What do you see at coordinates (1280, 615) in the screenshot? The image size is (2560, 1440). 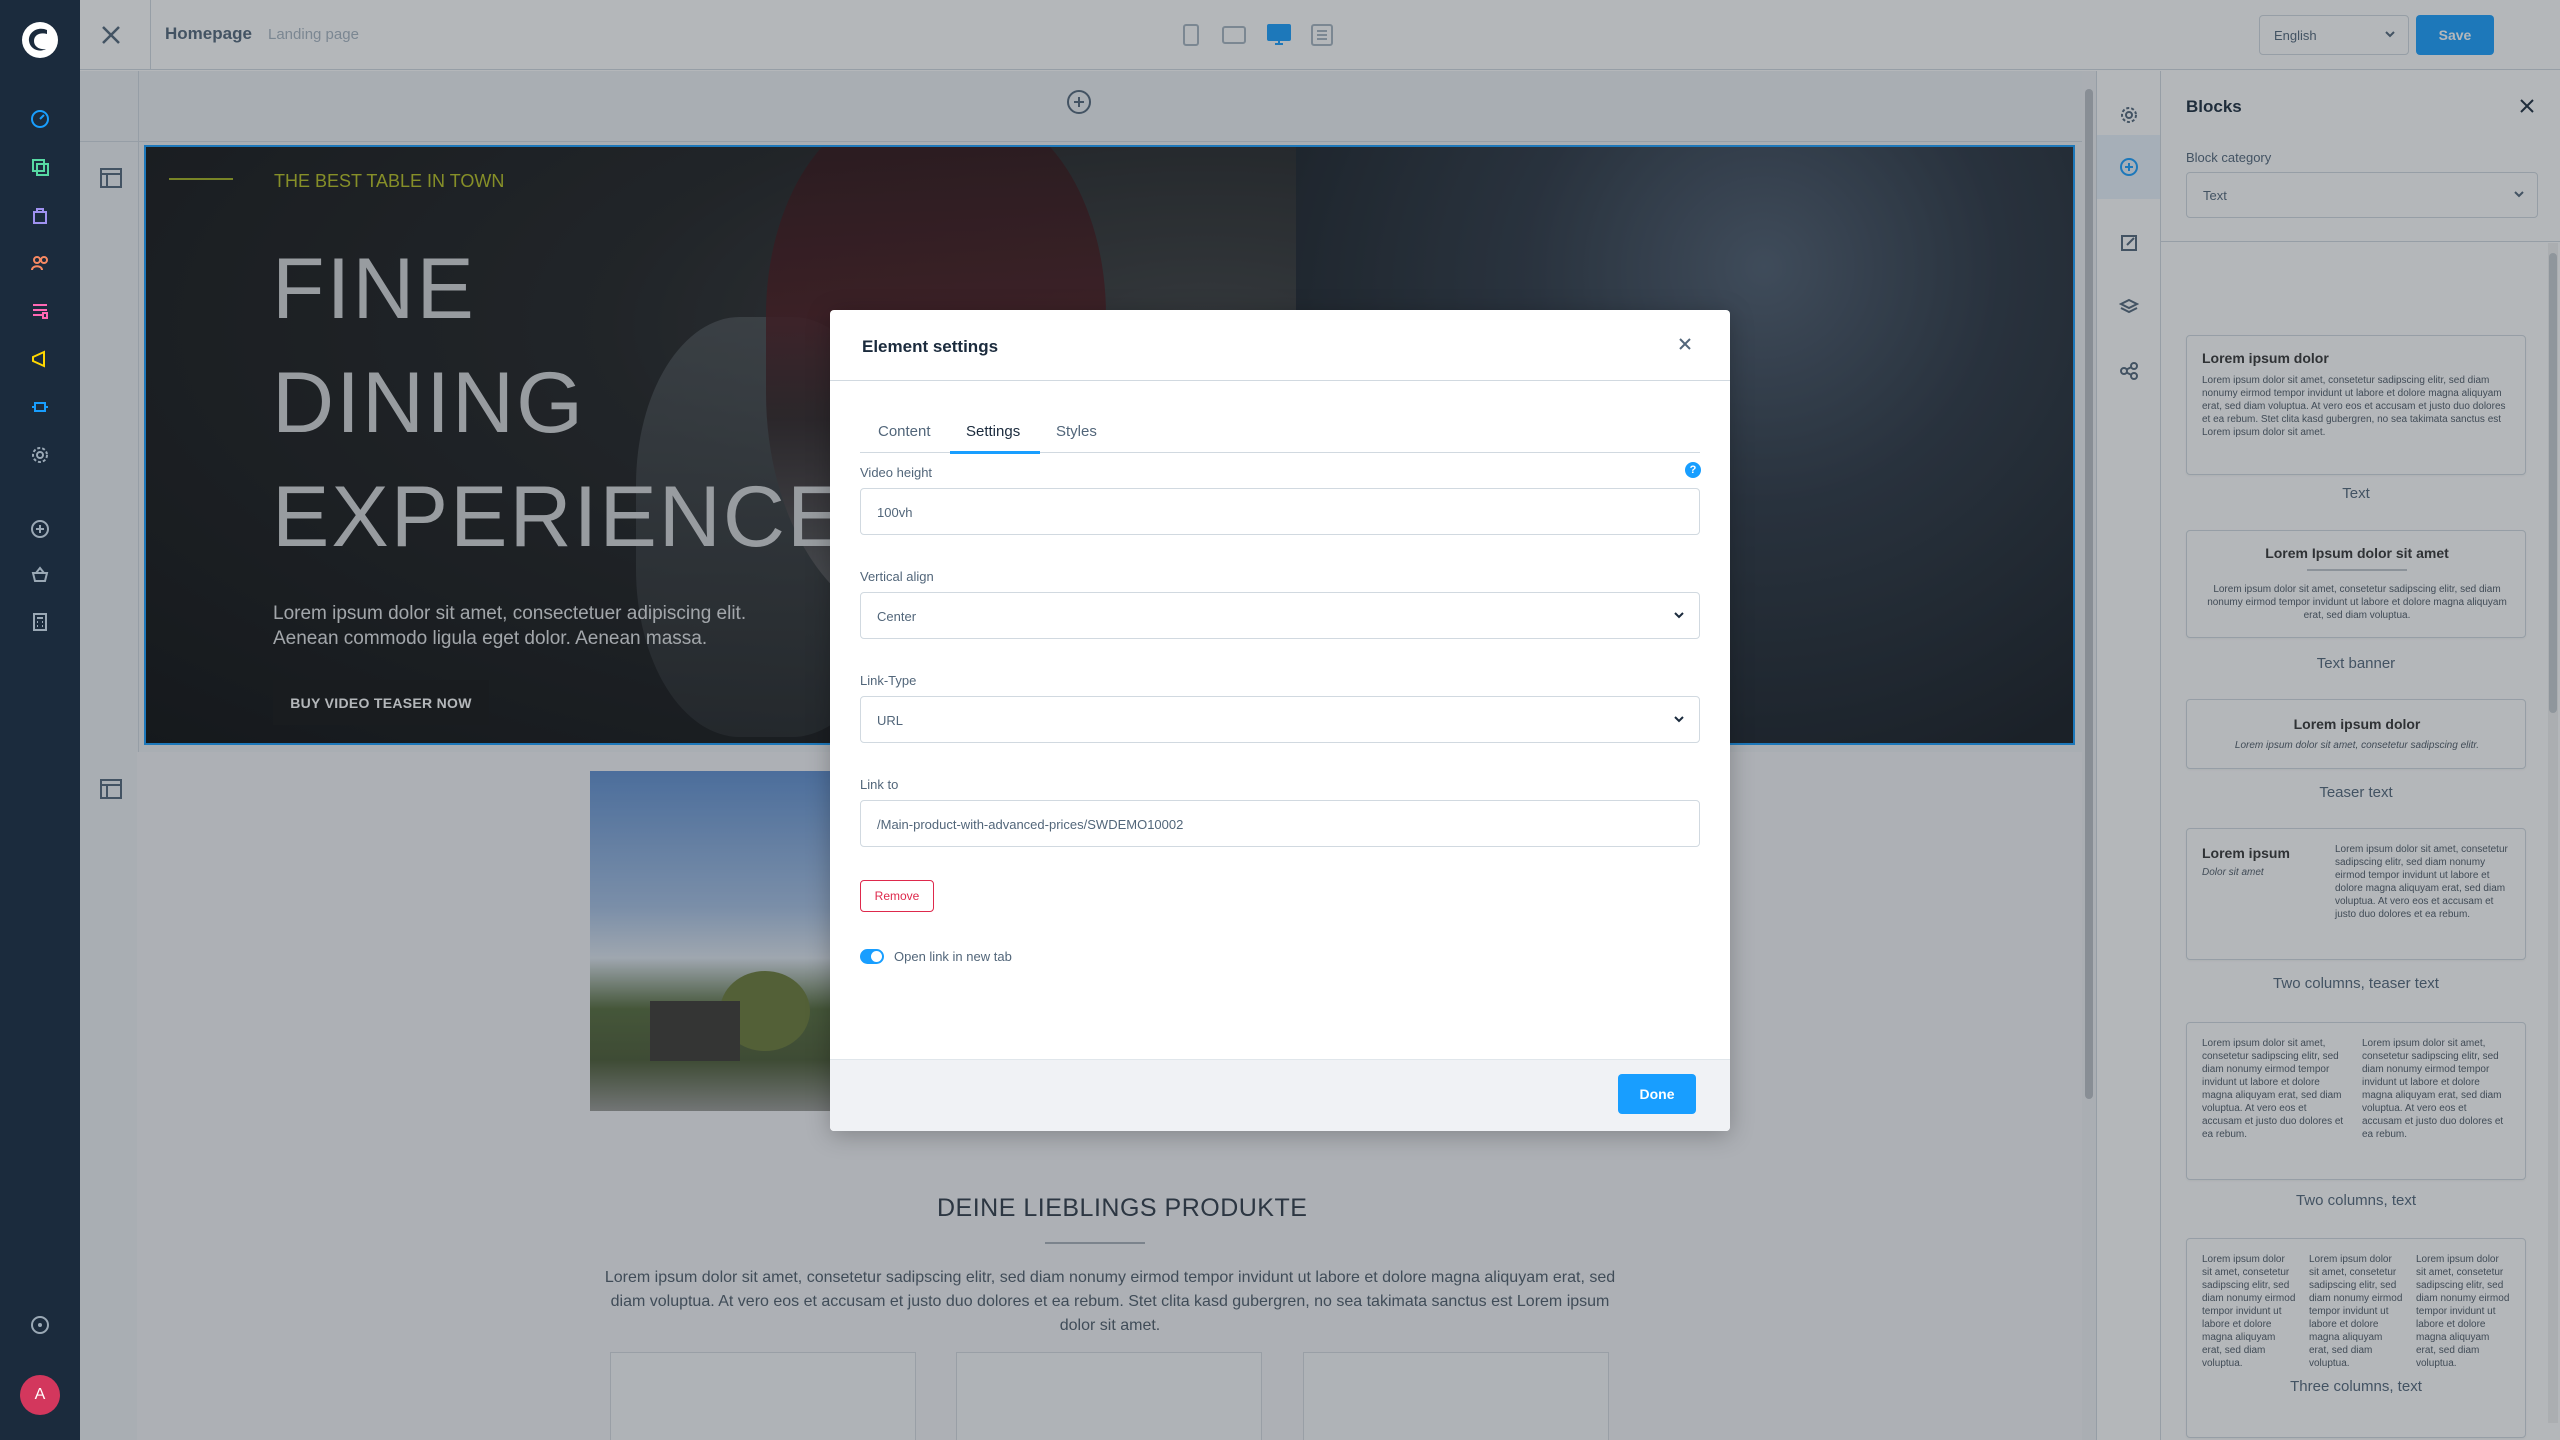 I see `vertical-align-select: Center` at bounding box center [1280, 615].